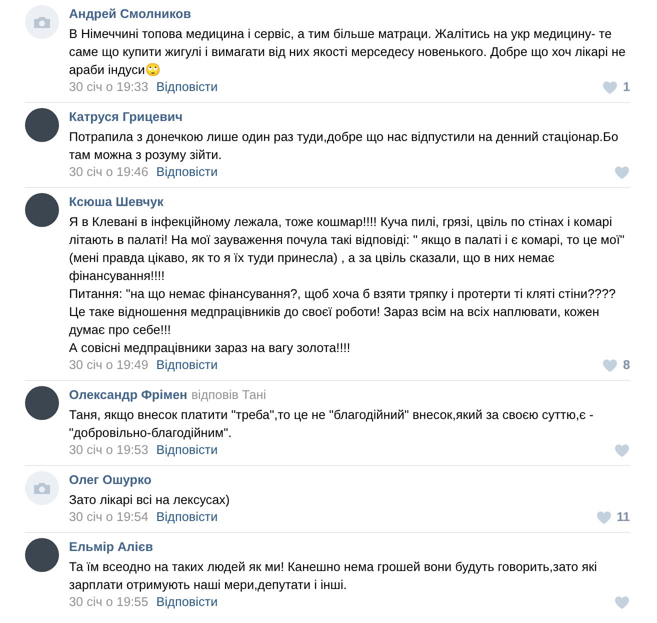 The width and height of the screenshot is (657, 623). I want to click on like-button: 1, so click(616, 87).